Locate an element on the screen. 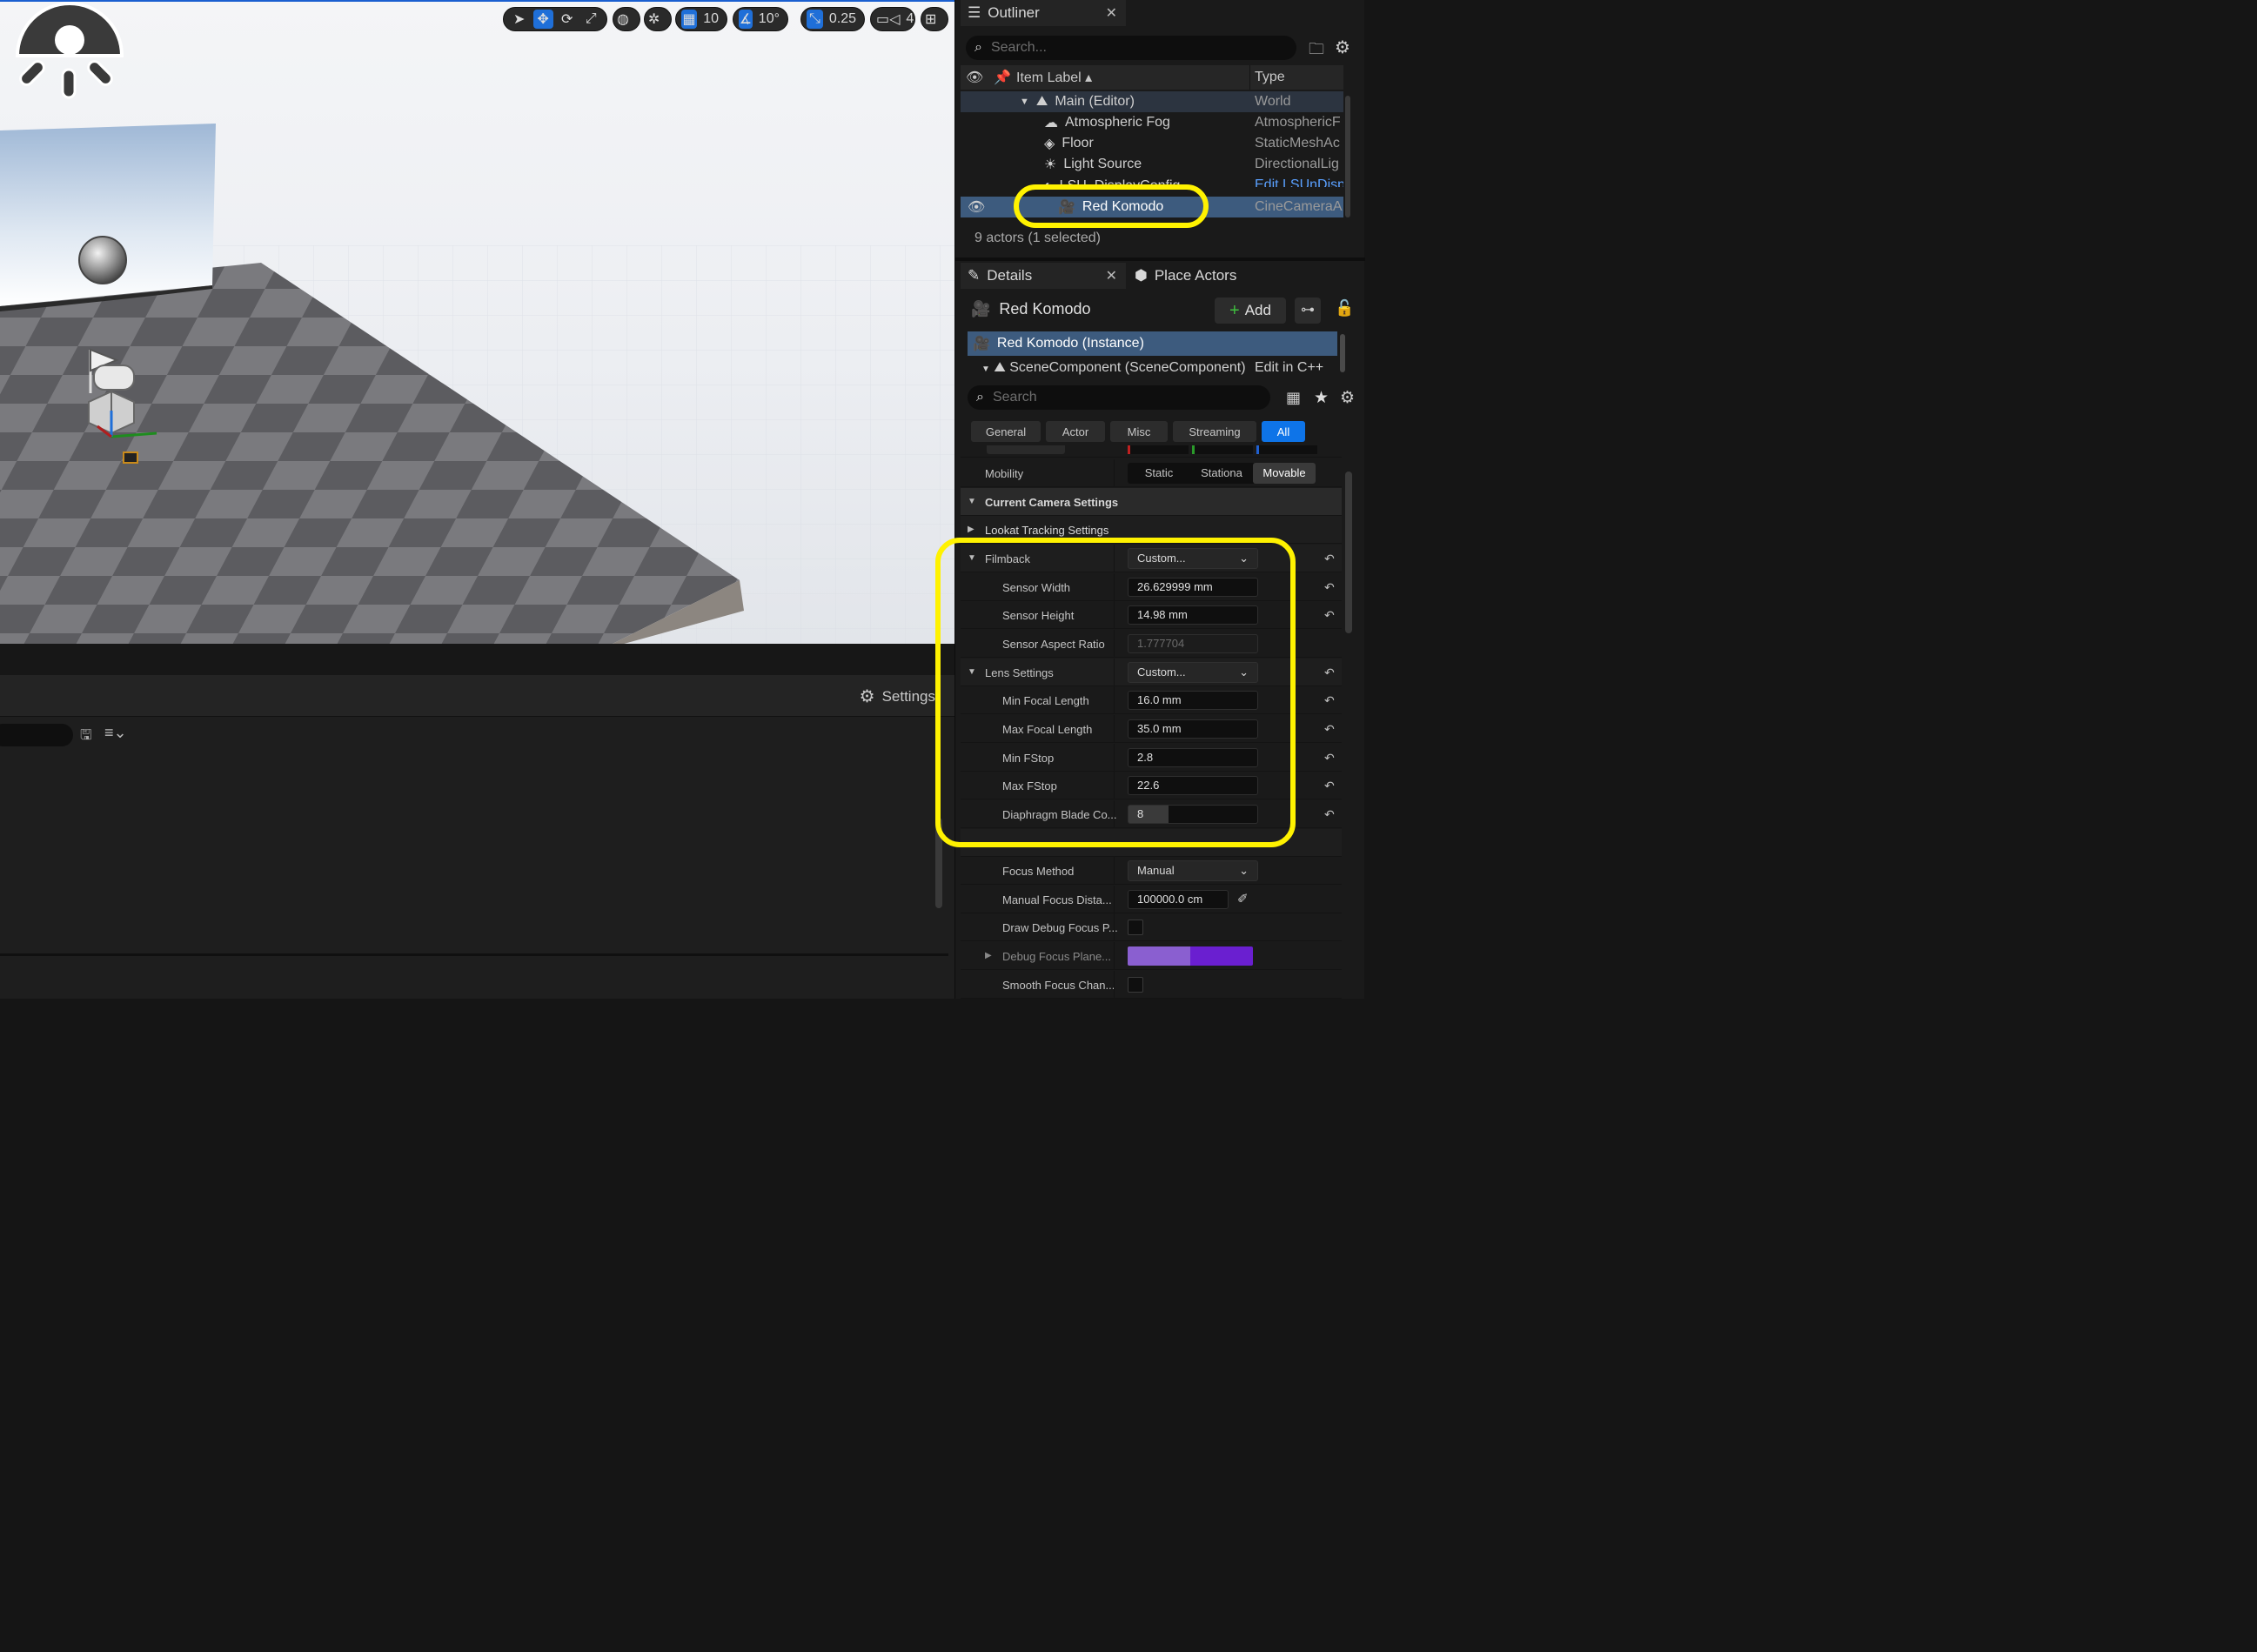 The width and height of the screenshot is (2257, 1652). row-type: StaticMeshAc is located at coordinates (1297, 143).